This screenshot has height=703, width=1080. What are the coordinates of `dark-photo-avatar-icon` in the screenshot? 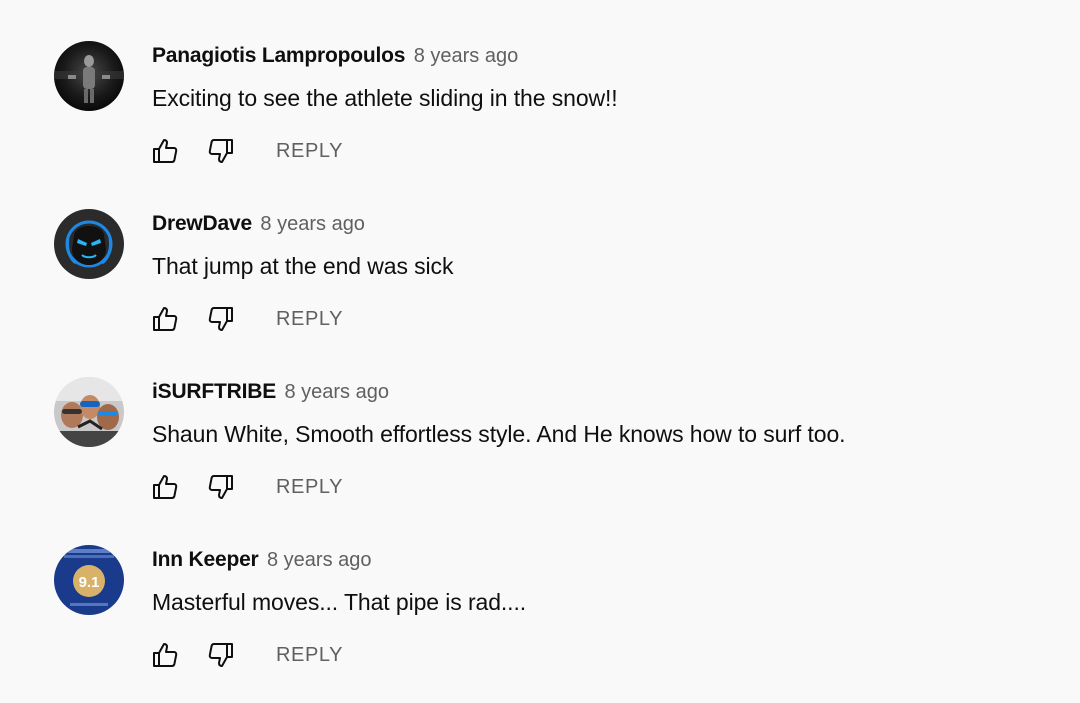 It's located at (89, 76).